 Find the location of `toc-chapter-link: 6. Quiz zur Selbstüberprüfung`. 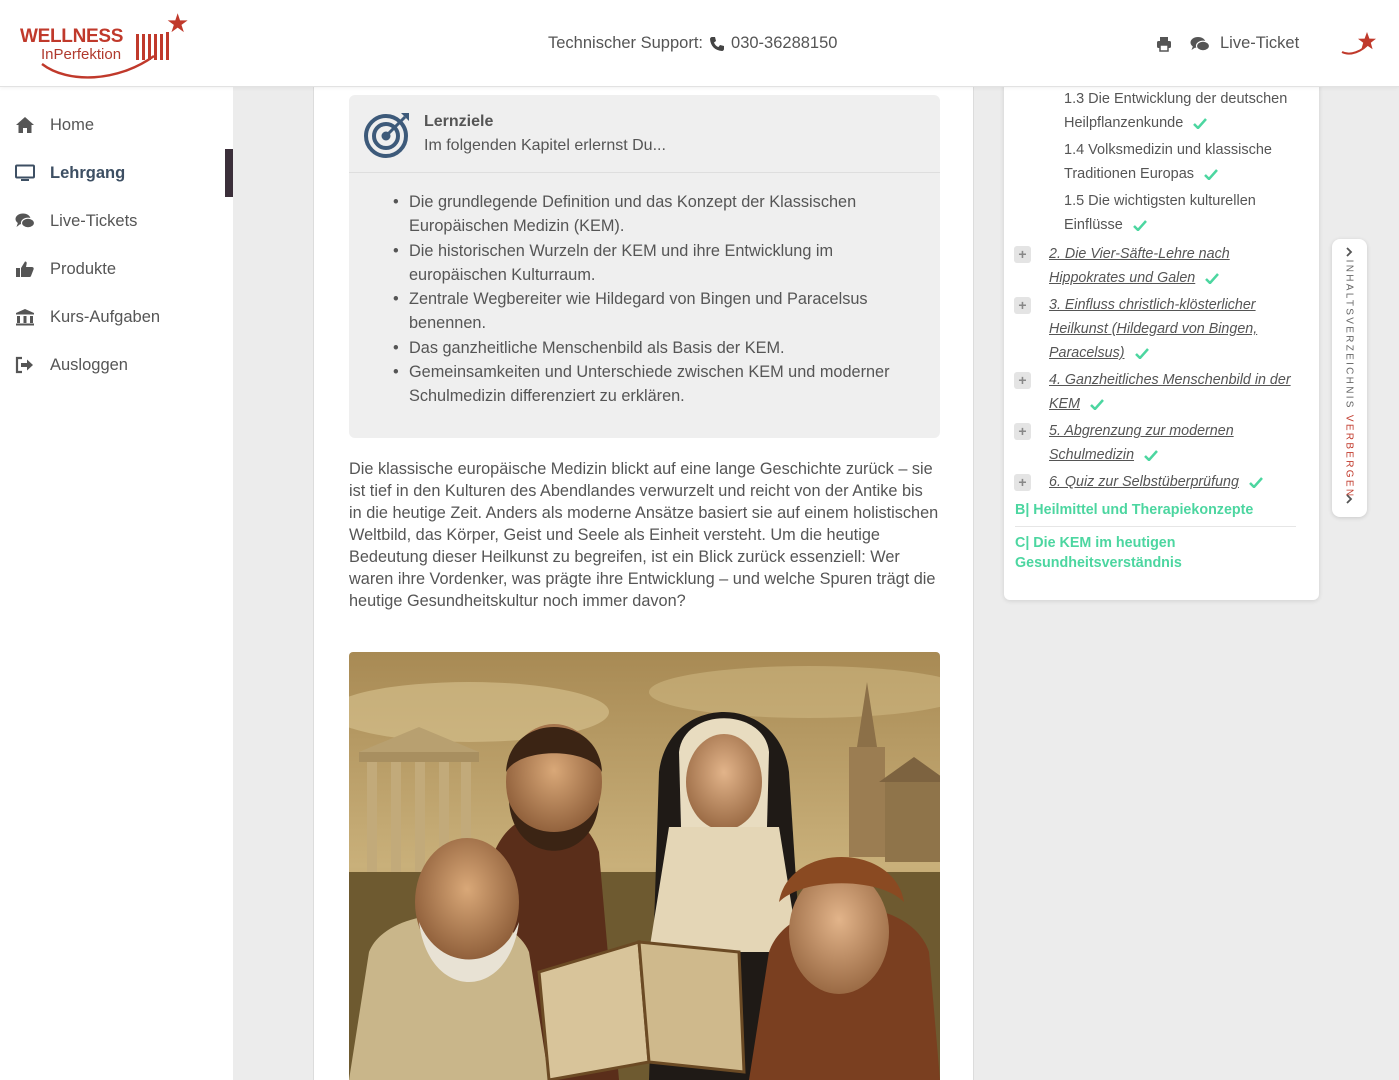

toc-chapter-link: 6. Quiz zur Selbstüberprüfung is located at coordinates (1176, 482).